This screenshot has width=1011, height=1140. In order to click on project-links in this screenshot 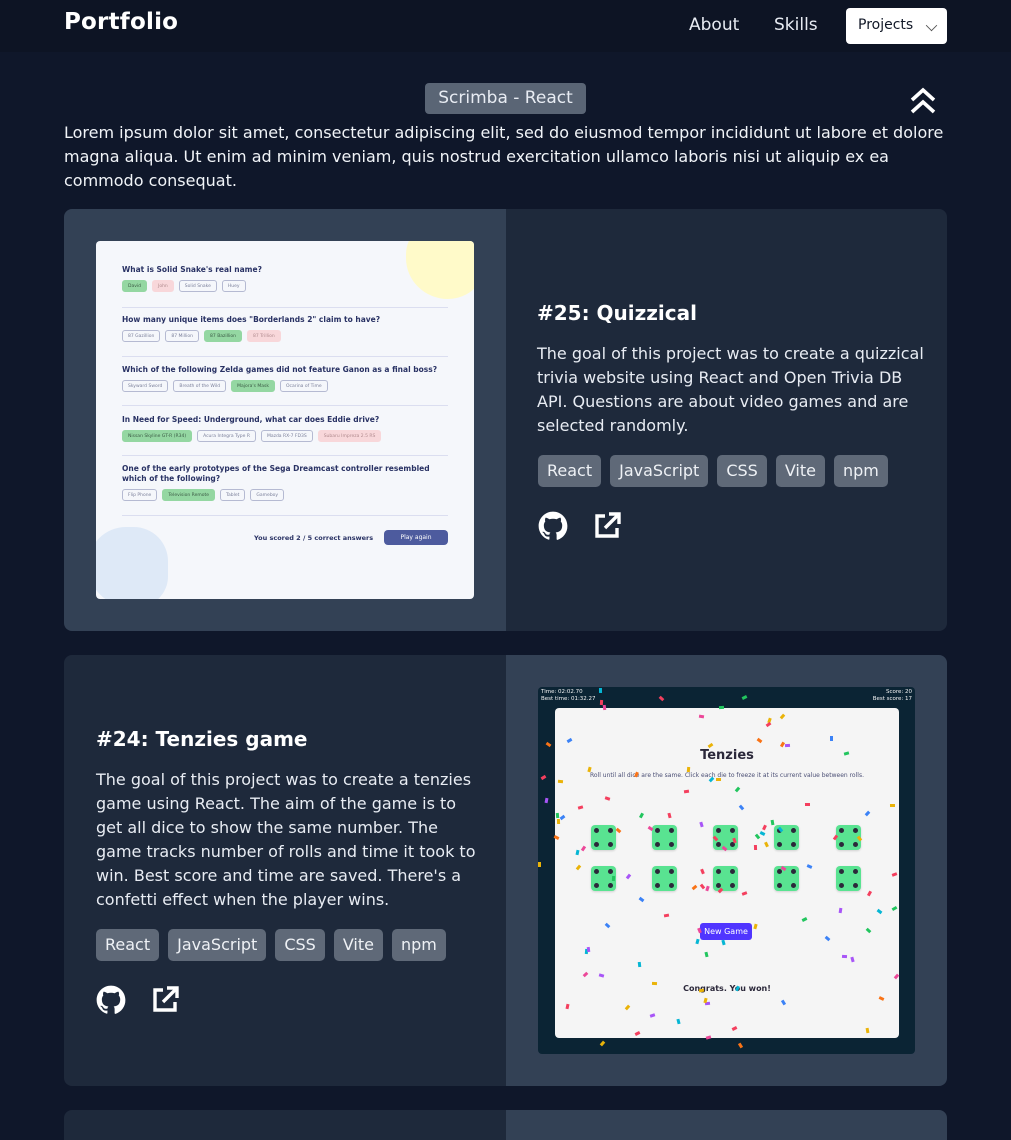, I will do `click(138, 1000)`.